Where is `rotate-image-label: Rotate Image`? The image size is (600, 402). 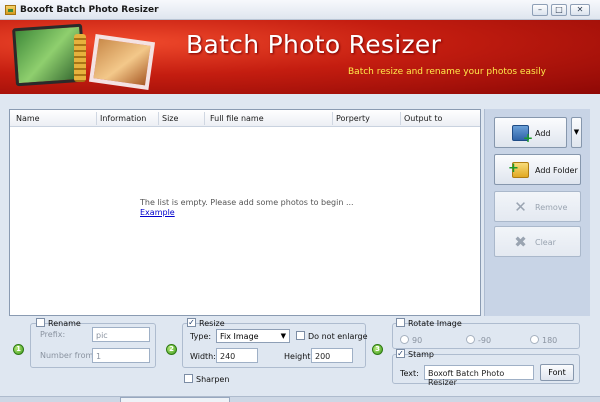
rotate-image-label: Rotate Image is located at coordinates (435, 323).